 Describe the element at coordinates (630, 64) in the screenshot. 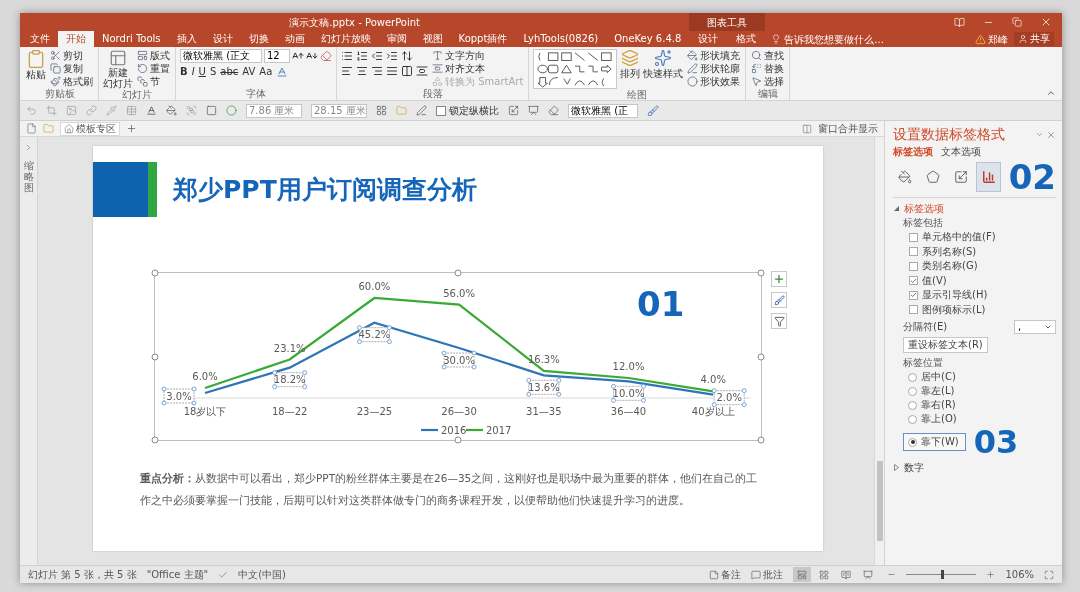

I see `drawing-large-button: 排列` at that location.